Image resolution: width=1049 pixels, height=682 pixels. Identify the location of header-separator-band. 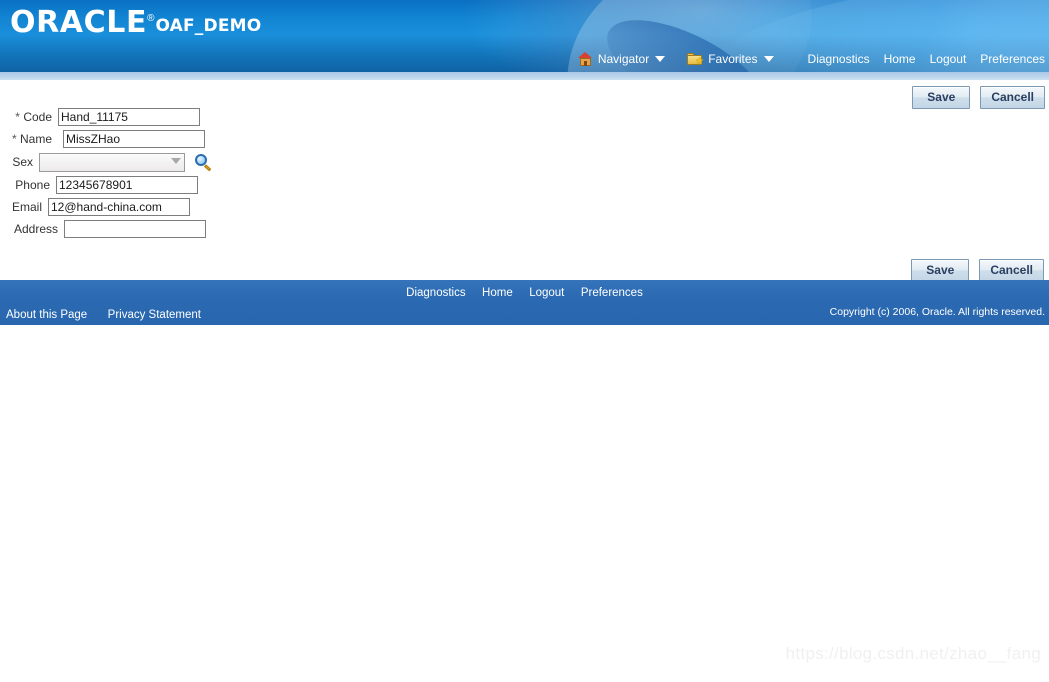
(524, 76).